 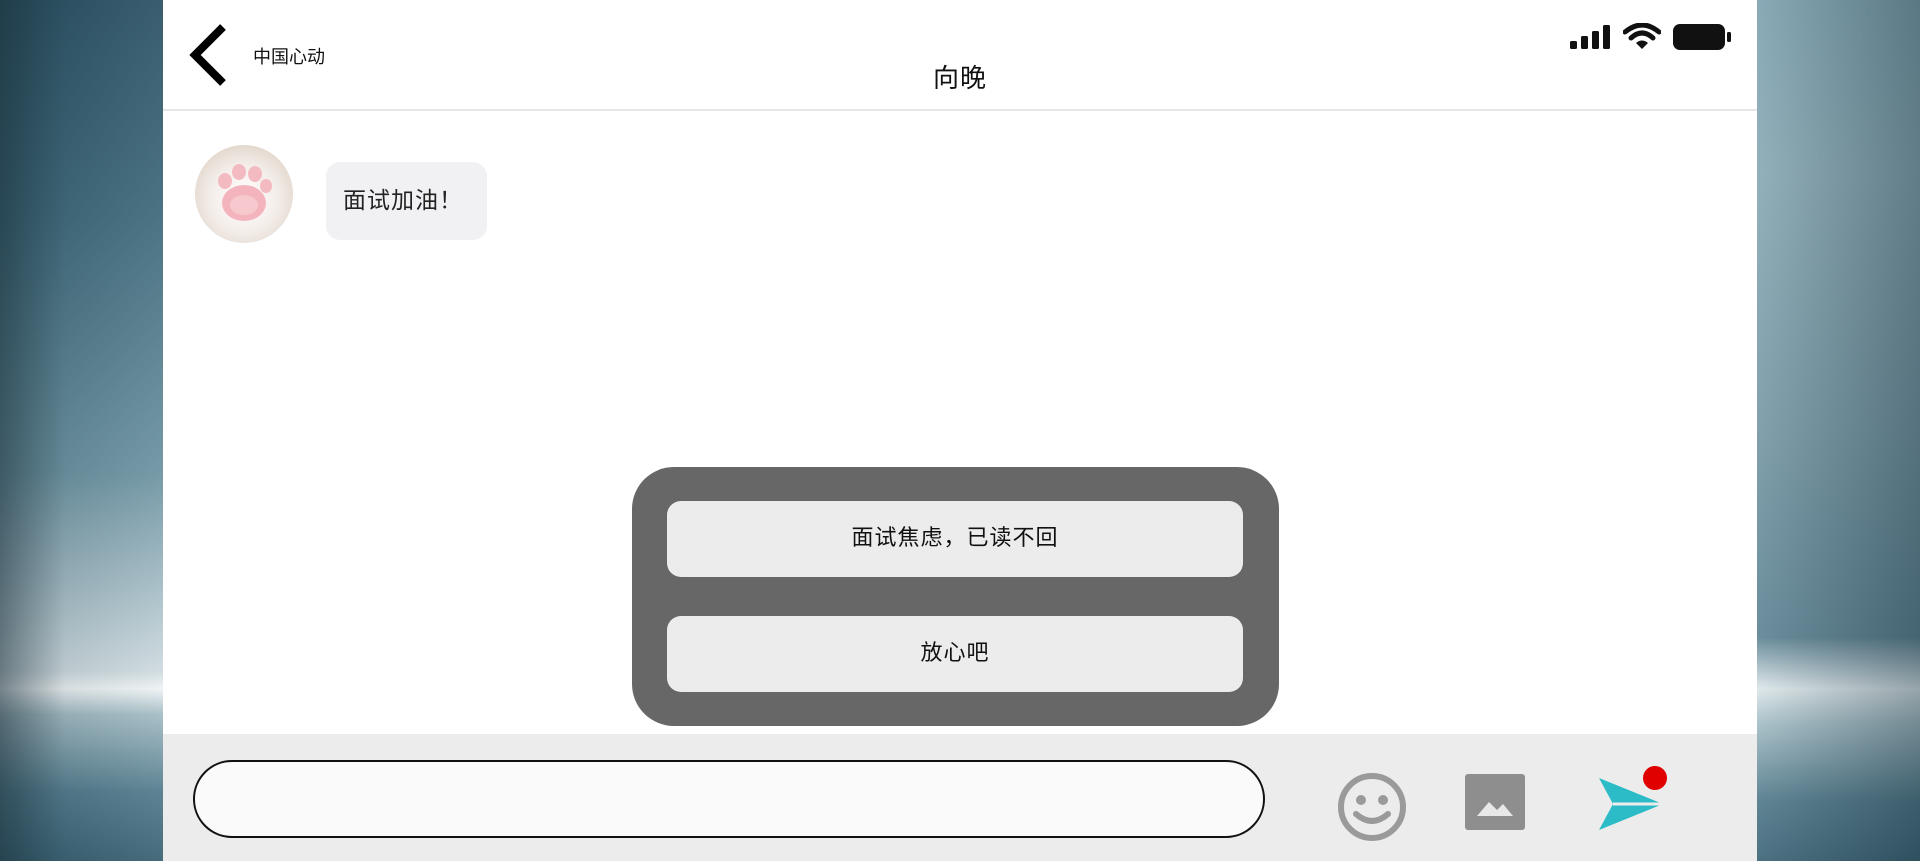 I want to click on wifi-icon, so click(x=1642, y=36).